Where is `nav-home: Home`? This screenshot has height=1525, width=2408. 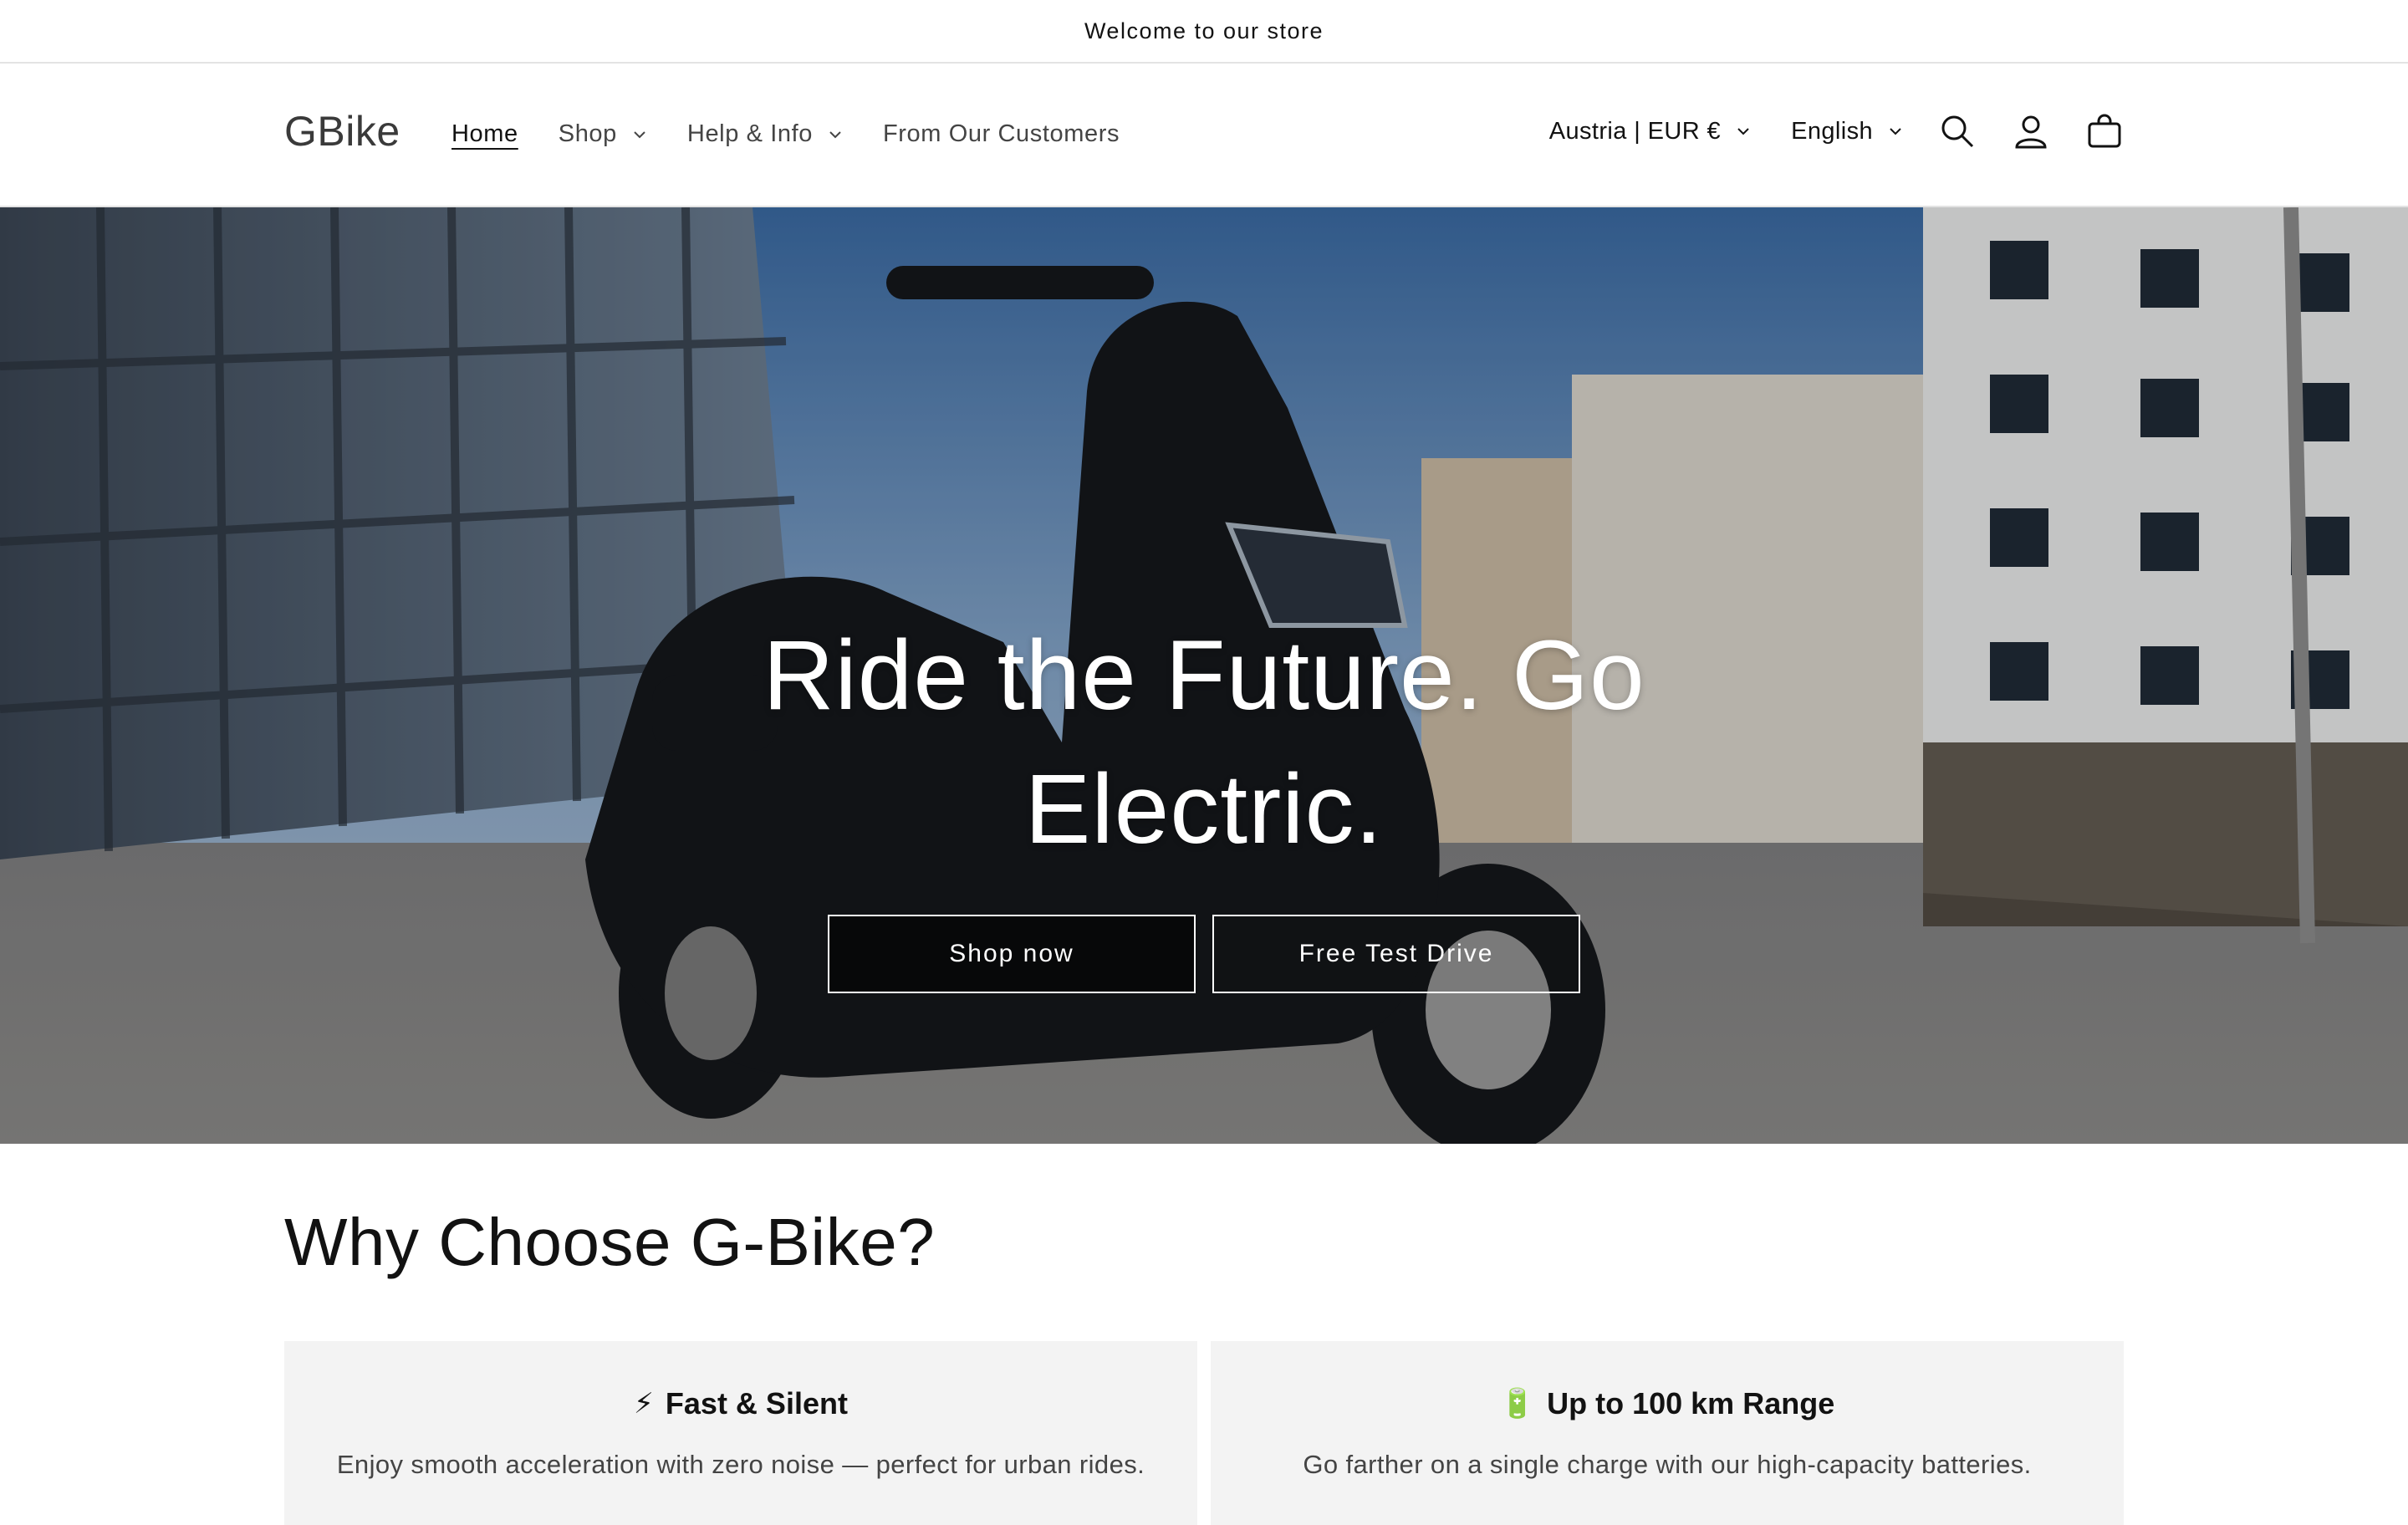 nav-home: Home is located at coordinates (485, 134).